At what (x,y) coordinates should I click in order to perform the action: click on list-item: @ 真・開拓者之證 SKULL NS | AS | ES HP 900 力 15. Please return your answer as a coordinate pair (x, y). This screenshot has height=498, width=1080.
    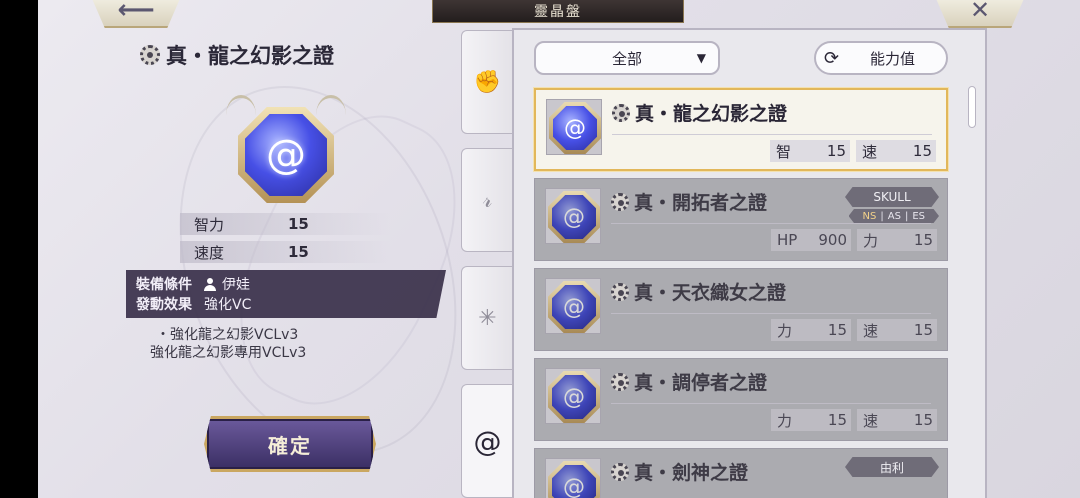
    Looking at the image, I should click on (741, 219).